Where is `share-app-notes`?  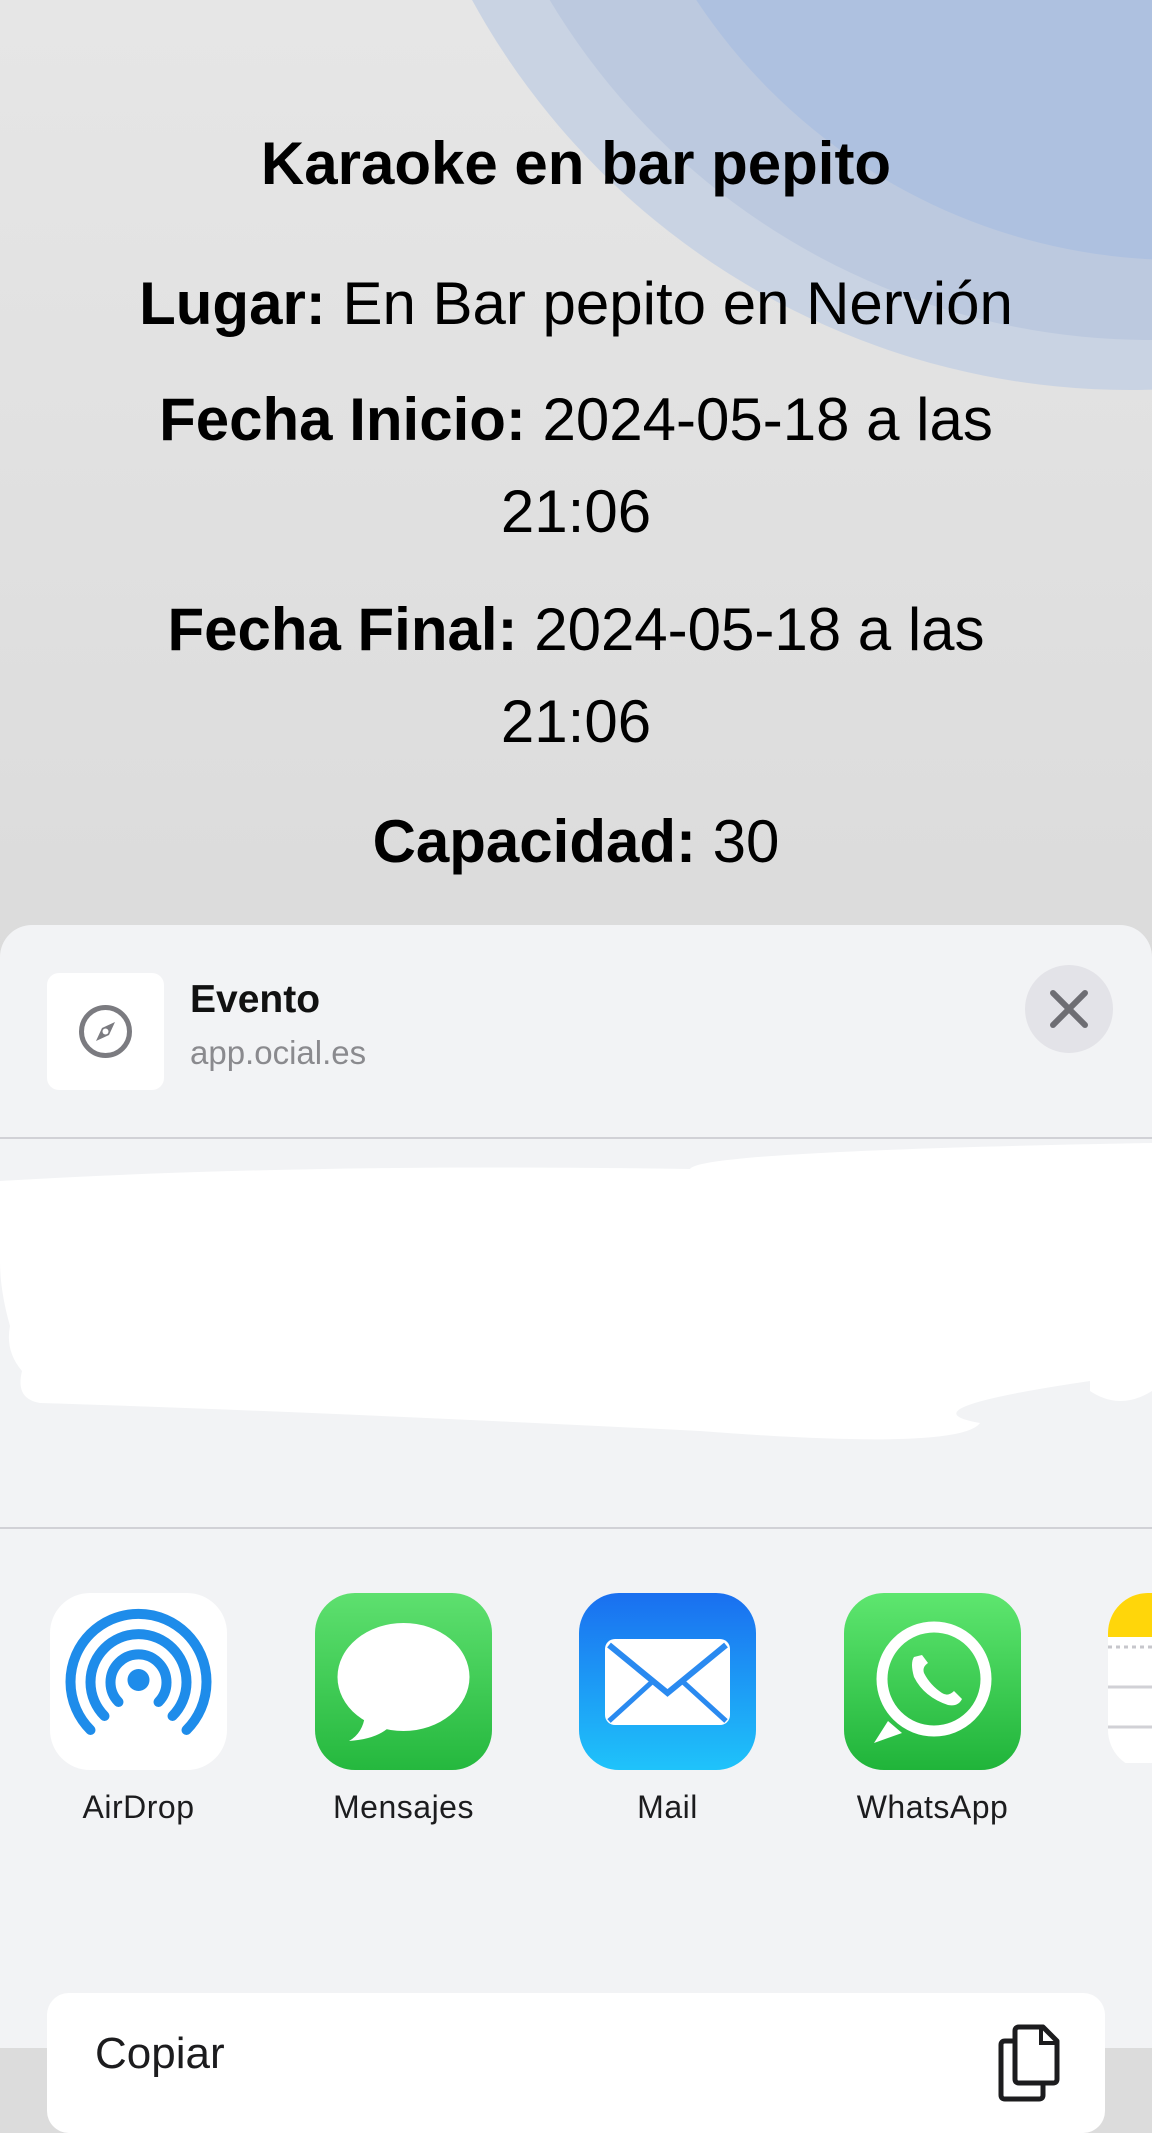 share-app-notes is located at coordinates (1110, 1678).